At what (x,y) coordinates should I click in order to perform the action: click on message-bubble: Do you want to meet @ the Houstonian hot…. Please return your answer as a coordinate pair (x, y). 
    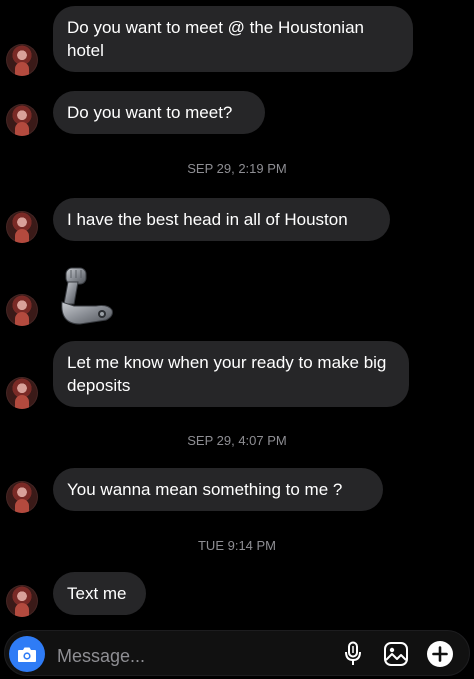
    Looking at the image, I should click on (233, 39).